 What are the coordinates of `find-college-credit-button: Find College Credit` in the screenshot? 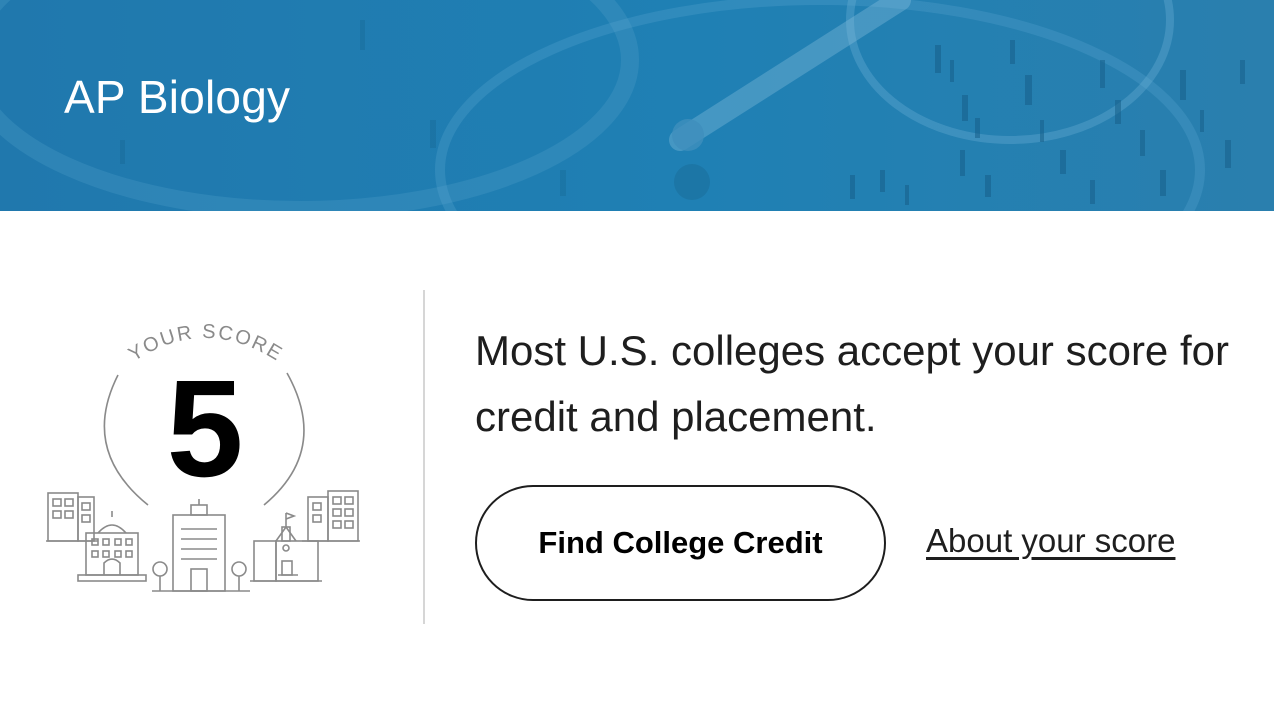 It's located at (680, 543).